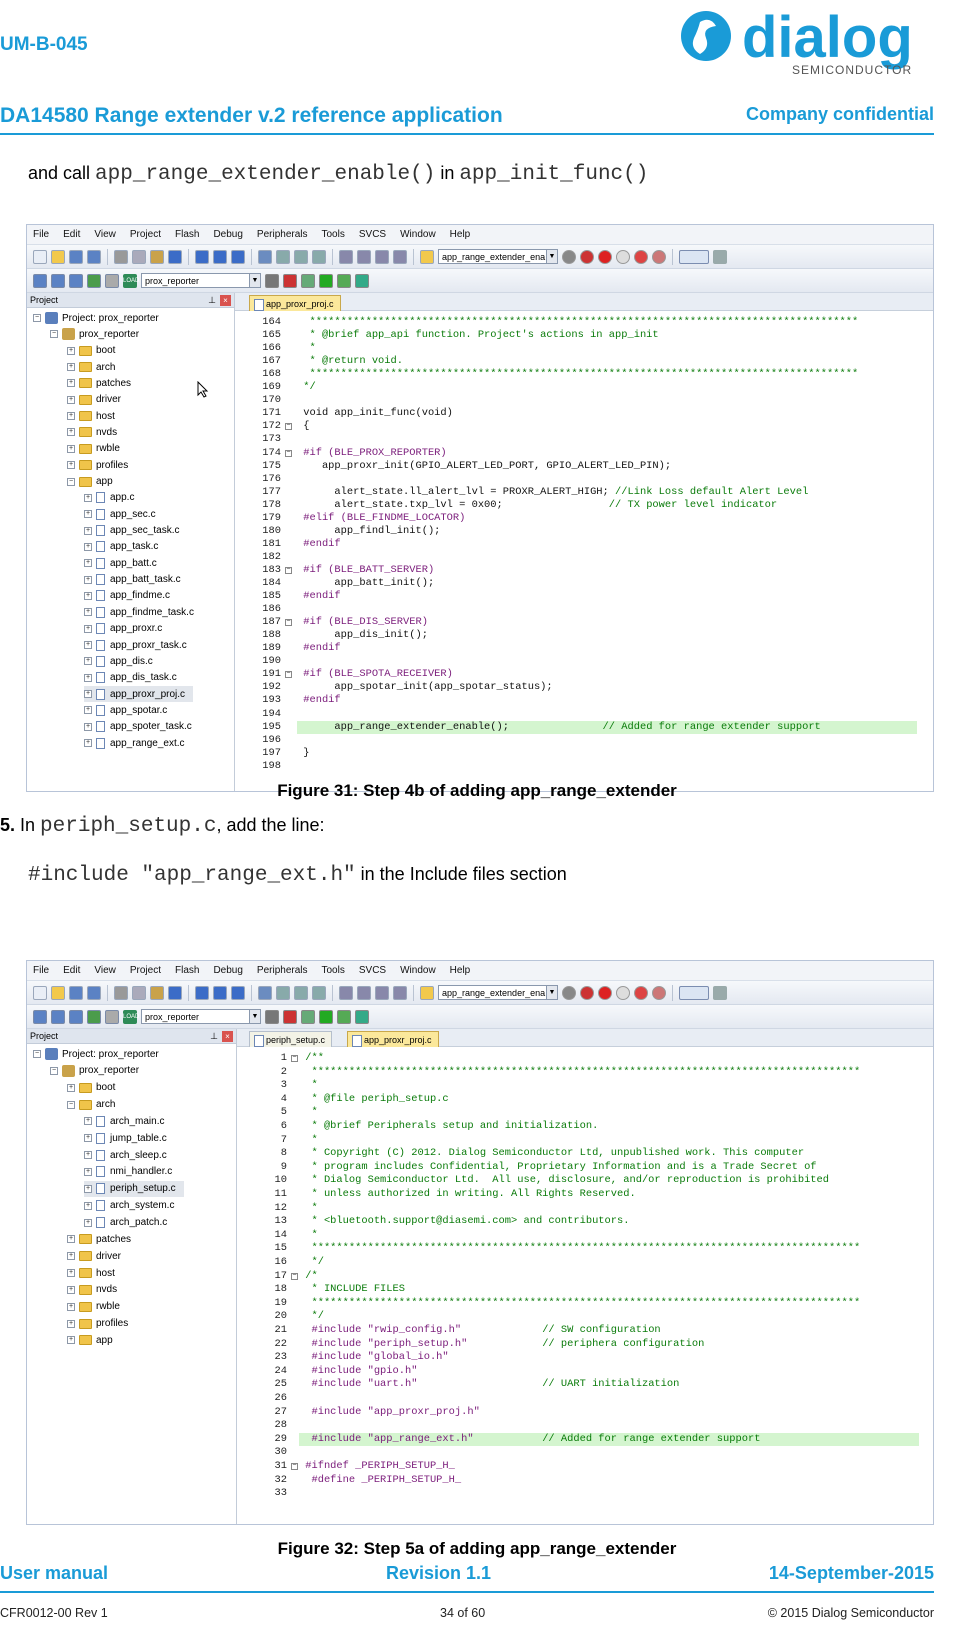 This screenshot has height=1650, width=954. Describe the element at coordinates (124, 1121) in the screenshot. I see `tree-item: + arch_main.c` at that location.